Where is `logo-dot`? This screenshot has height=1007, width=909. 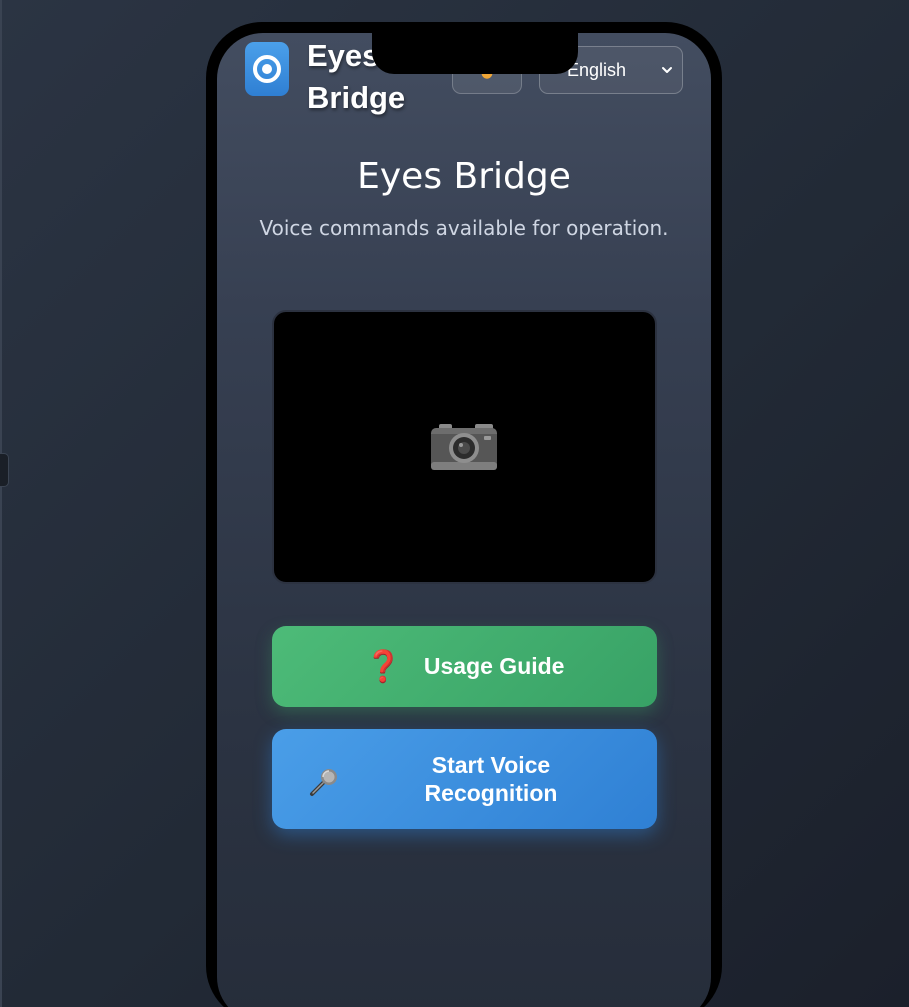 logo-dot is located at coordinates (267, 69).